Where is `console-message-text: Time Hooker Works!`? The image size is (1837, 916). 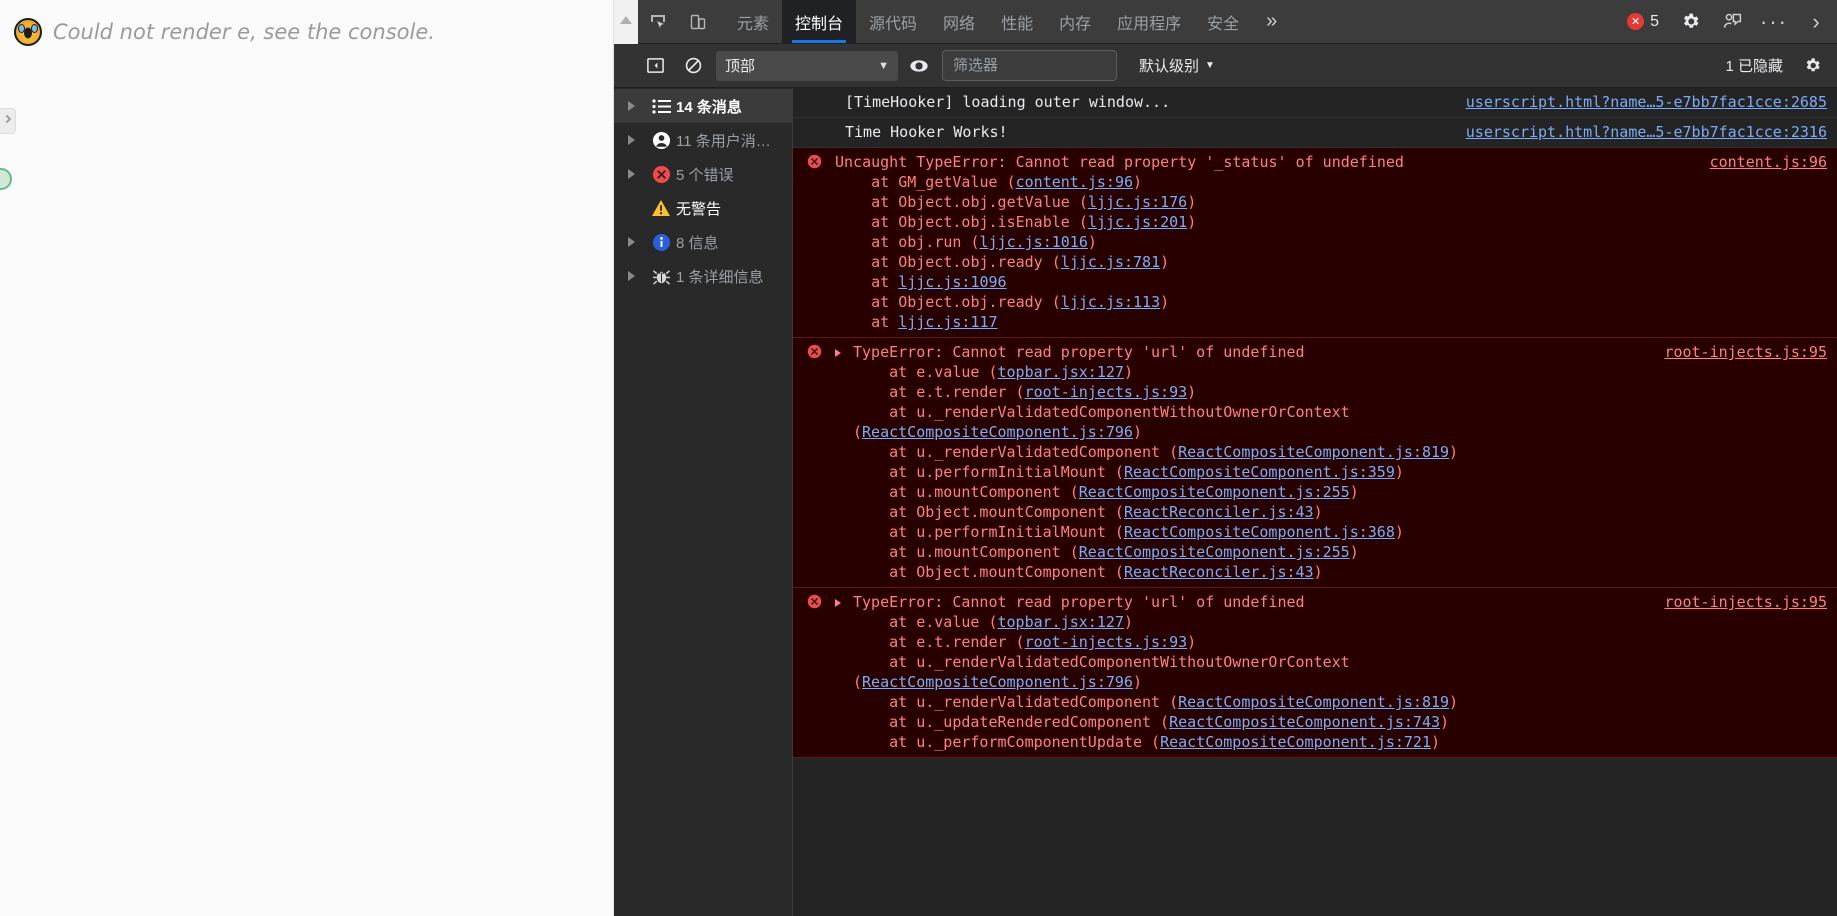
console-message-text: Time Hooker Works! is located at coordinates (926, 132).